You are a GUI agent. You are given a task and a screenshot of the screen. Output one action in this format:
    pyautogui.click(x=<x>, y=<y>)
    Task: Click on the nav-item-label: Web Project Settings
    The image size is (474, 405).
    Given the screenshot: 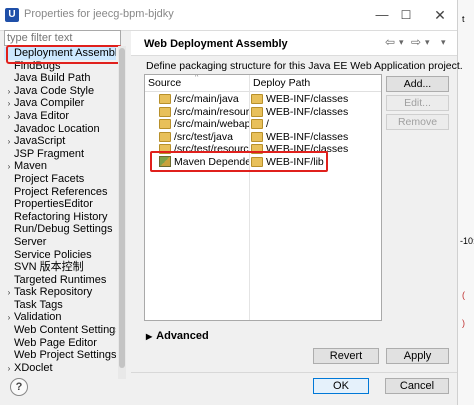 What is the action you would take?
    pyautogui.click(x=65, y=355)
    